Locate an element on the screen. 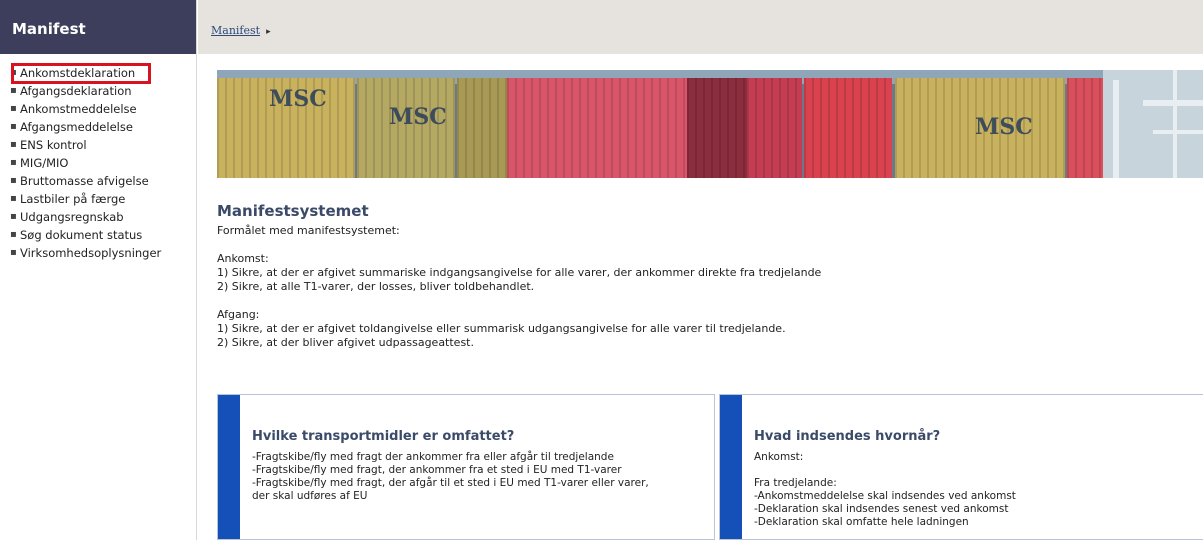 The width and height of the screenshot is (1203, 540). card-line: Fra tredjelande: is located at coordinates (795, 483).